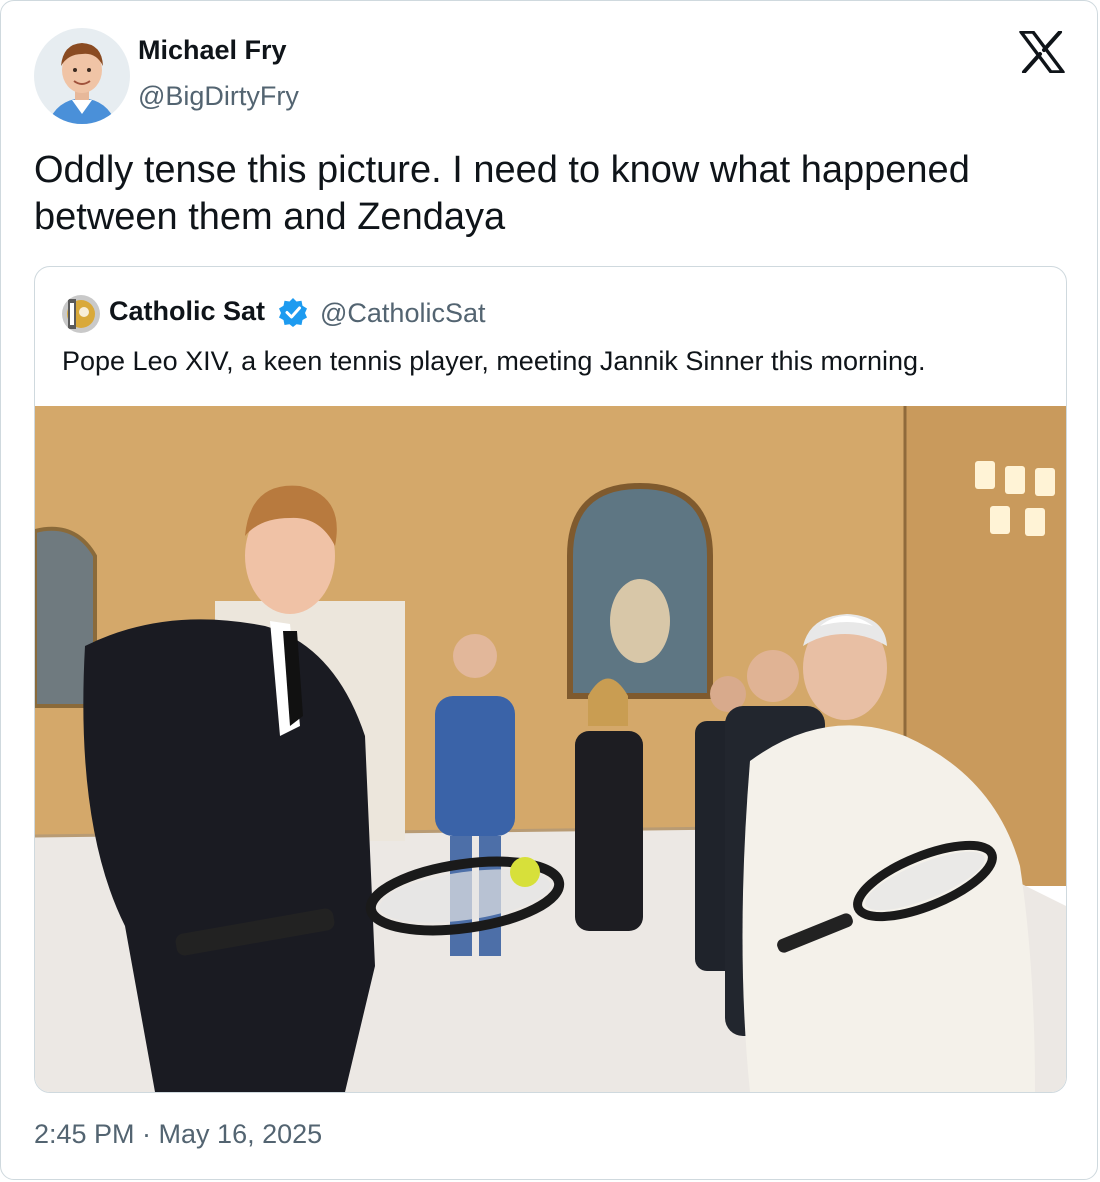 Image resolution: width=1100 pixels, height=1182 pixels. Describe the element at coordinates (187, 311) in the screenshot. I see `quoted-author-name: Catholic Sat` at that location.